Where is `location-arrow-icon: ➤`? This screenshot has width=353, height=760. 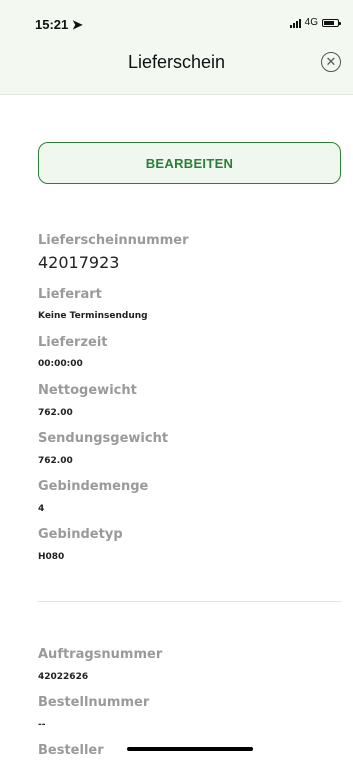 location-arrow-icon: ➤ is located at coordinates (77, 24).